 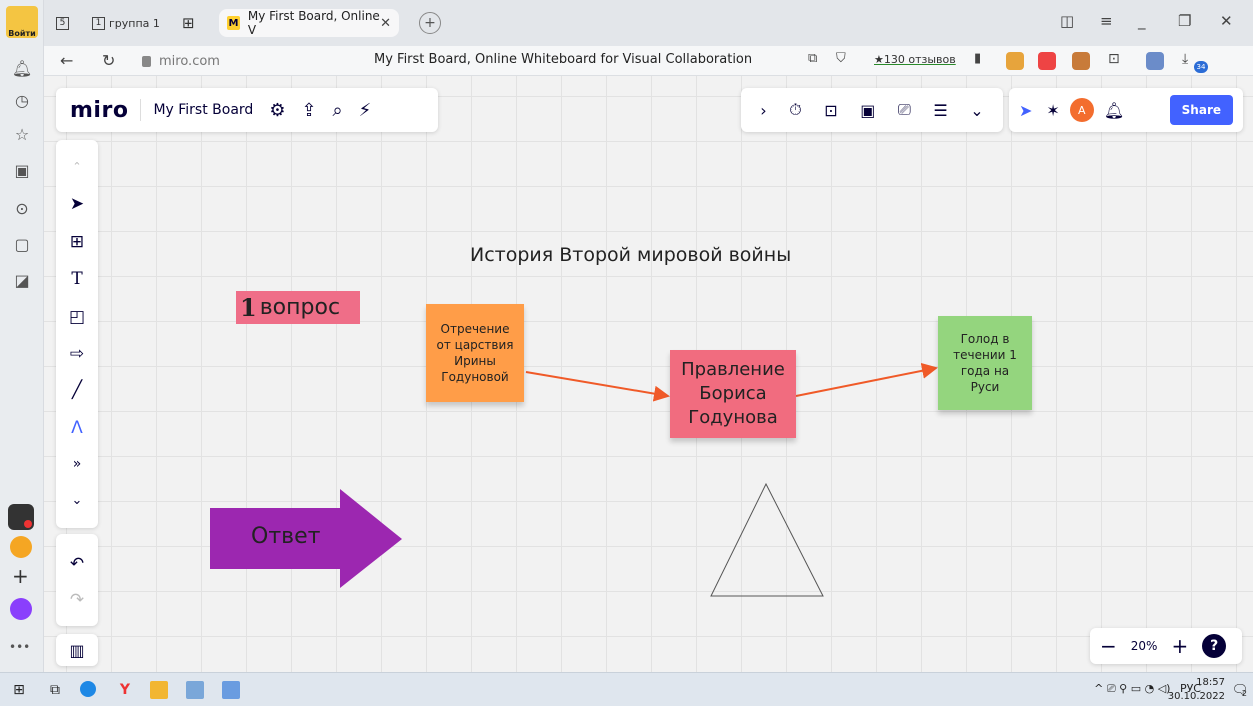 What do you see at coordinates (22, 208) in the screenshot?
I see `play-icon: ⊙` at bounding box center [22, 208].